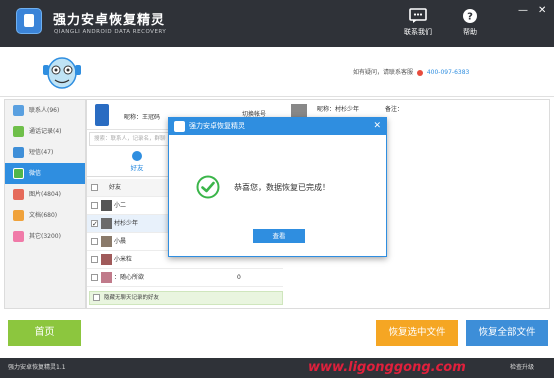 The height and width of the screenshot is (378, 554). What do you see at coordinates (277, 126) in the screenshot?
I see `dialog-header: 强力安卓恢复精灵 ✕` at bounding box center [277, 126].